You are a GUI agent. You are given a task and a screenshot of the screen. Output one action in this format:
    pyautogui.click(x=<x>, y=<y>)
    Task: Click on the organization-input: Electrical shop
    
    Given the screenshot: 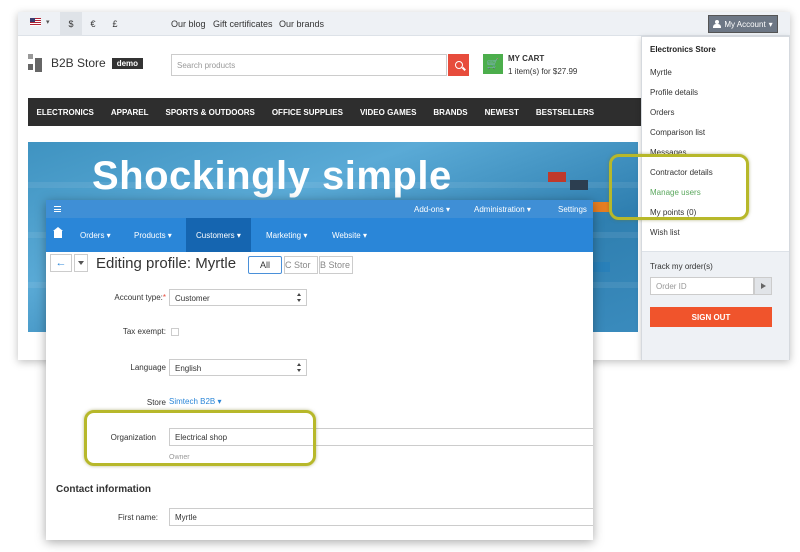 What is the action you would take?
    pyautogui.click(x=381, y=437)
    